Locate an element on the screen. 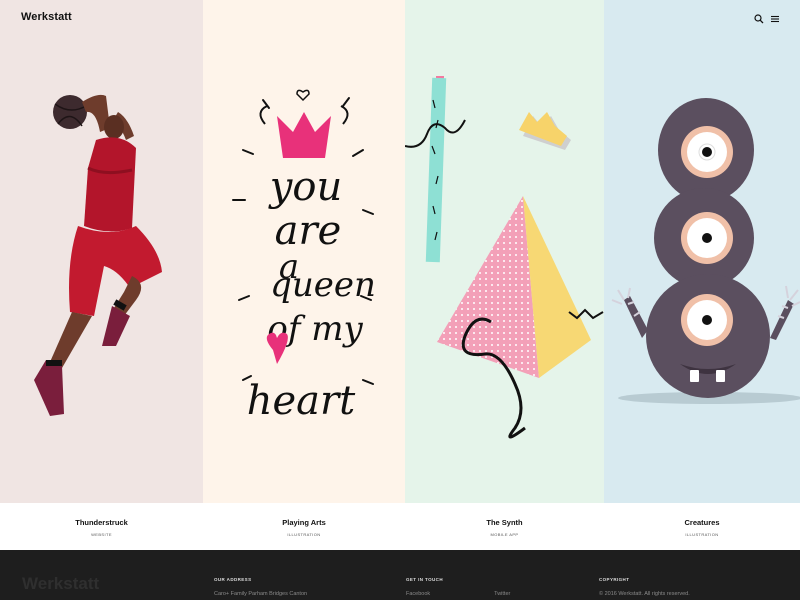 The width and height of the screenshot is (800, 600). search-icon is located at coordinates (759, 17).